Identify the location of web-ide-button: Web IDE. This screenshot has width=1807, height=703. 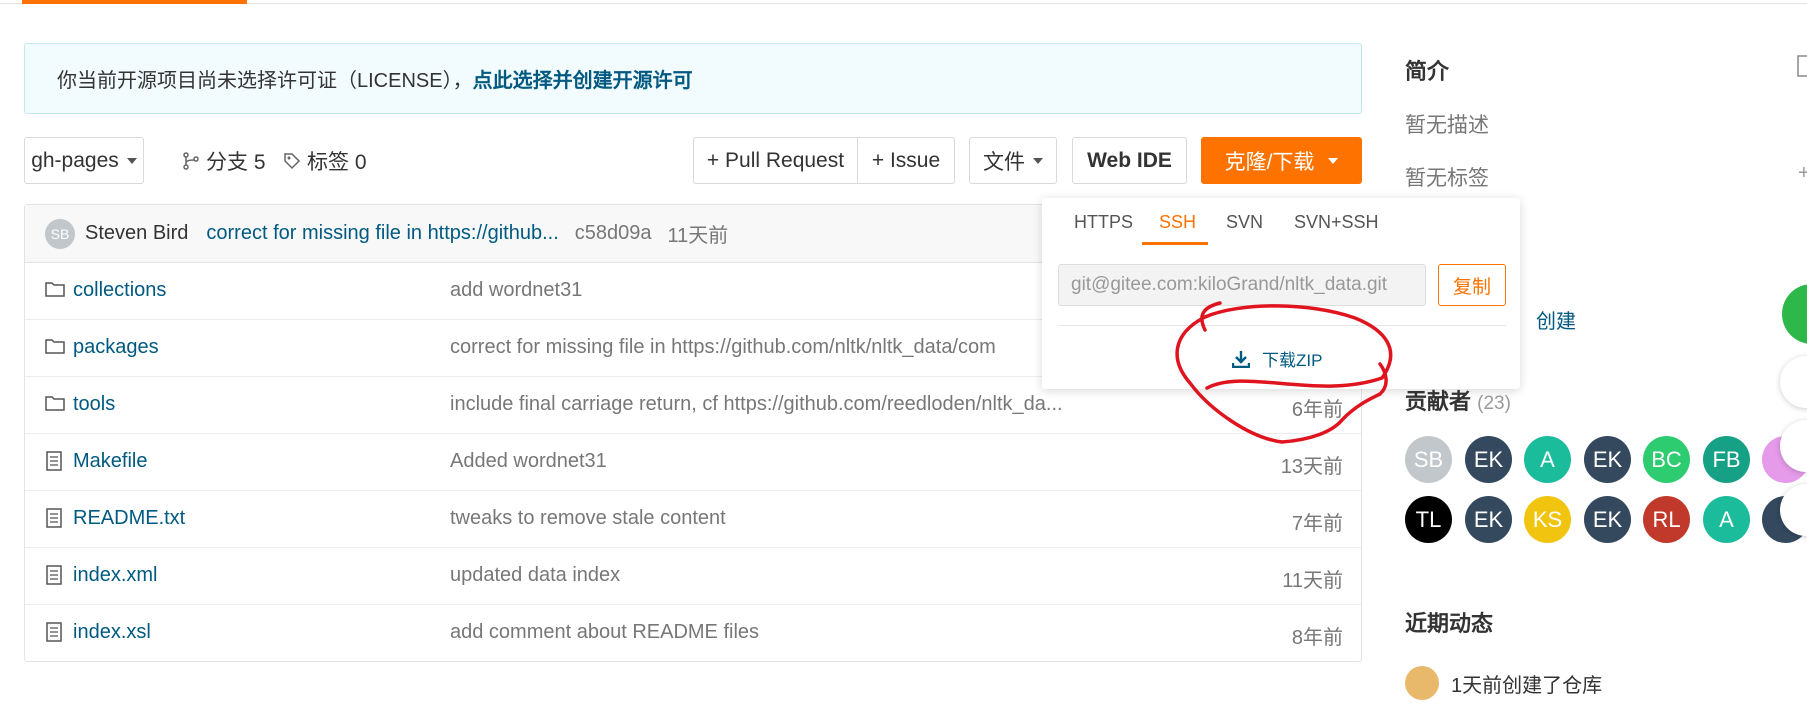
(1129, 160).